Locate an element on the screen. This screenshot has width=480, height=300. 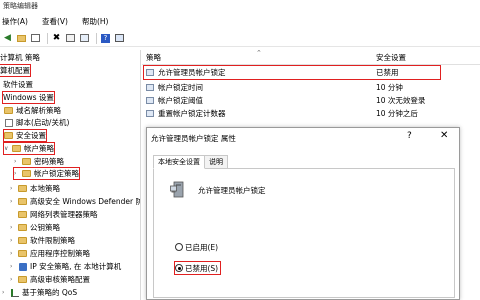
tree-item-computer-config: 算机配置 is located at coordinates (15, 70).